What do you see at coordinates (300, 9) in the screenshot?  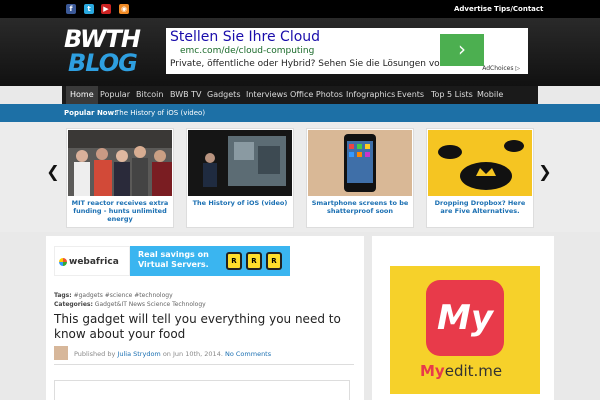 I see `top-bar: f t ▶ ◉ Advertise Tips/Contact` at bounding box center [300, 9].